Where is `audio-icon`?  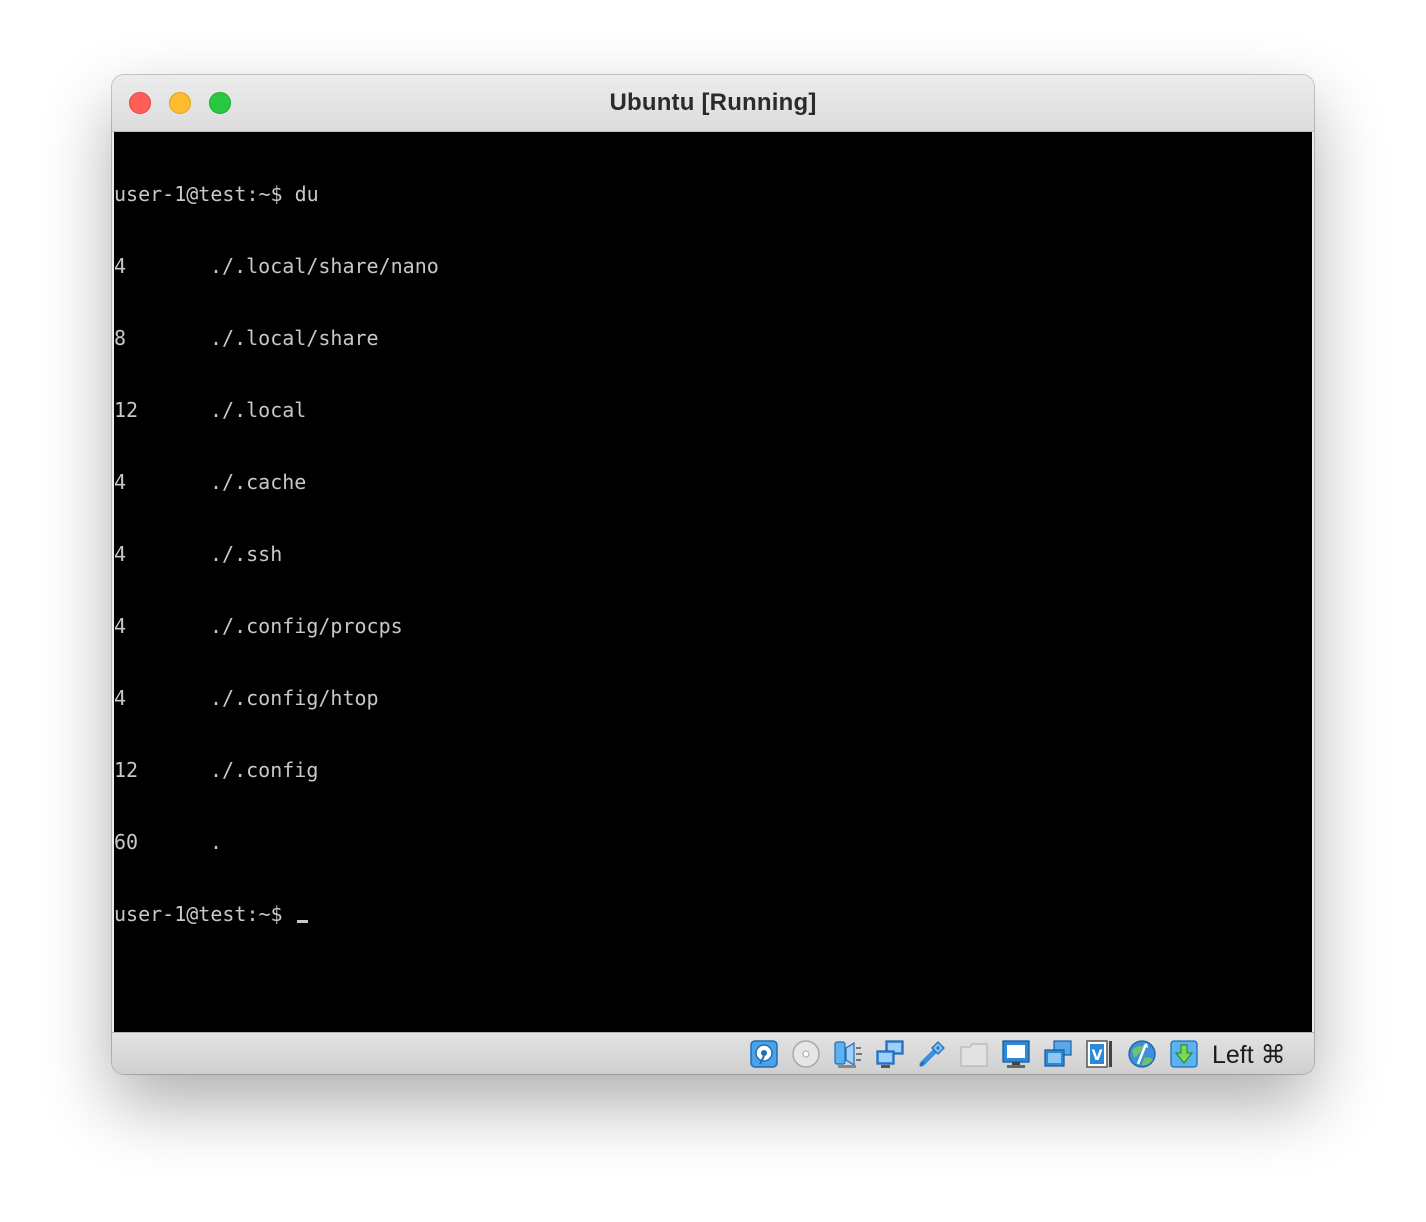 audio-icon is located at coordinates (848, 1054).